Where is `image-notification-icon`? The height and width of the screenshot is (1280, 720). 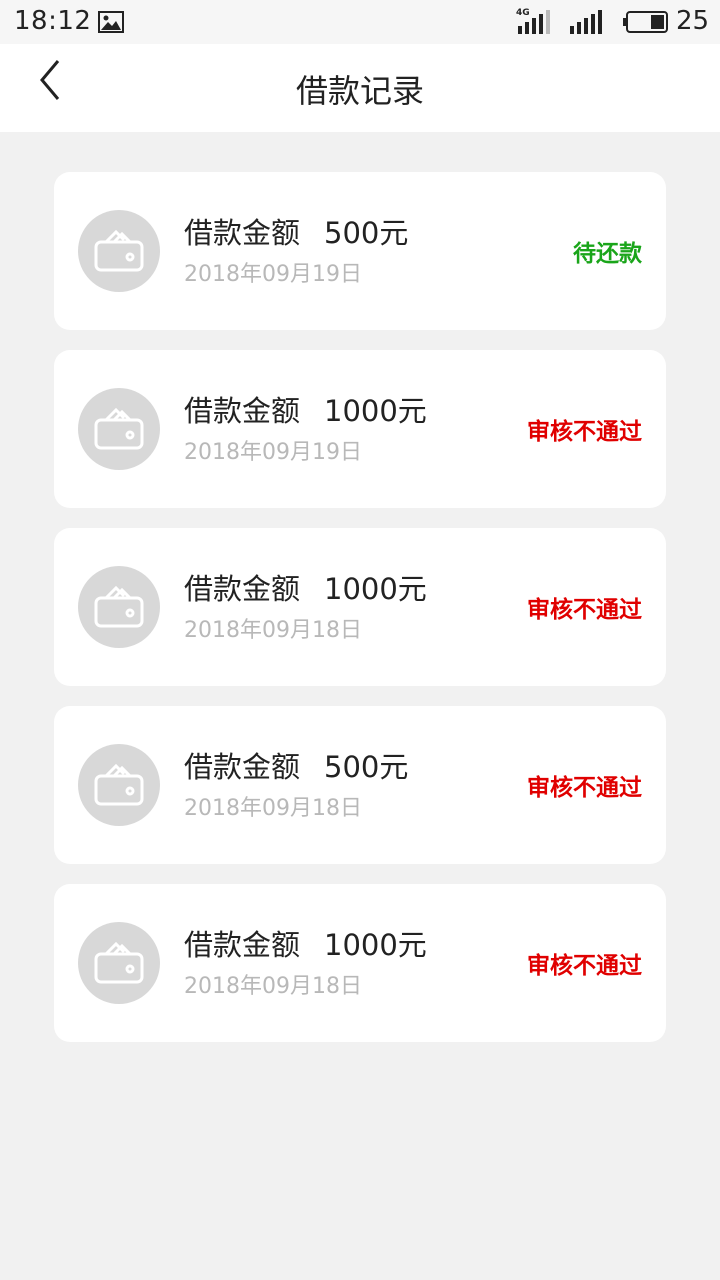
image-notification-icon is located at coordinates (111, 24).